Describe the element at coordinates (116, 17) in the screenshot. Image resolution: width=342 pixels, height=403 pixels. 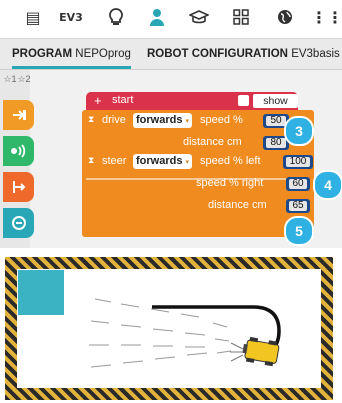
I see `lightbulb-icon` at that location.